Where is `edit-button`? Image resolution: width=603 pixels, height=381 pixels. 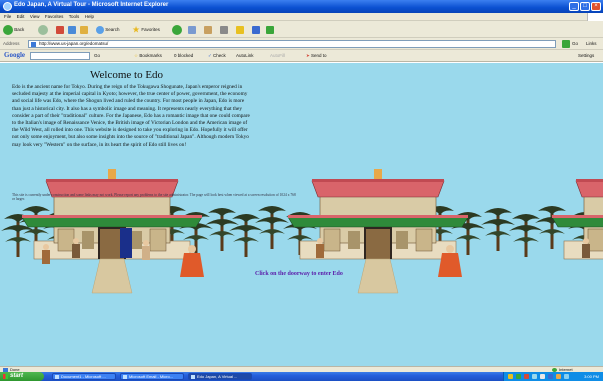
edit-button is located at coordinates (240, 29).